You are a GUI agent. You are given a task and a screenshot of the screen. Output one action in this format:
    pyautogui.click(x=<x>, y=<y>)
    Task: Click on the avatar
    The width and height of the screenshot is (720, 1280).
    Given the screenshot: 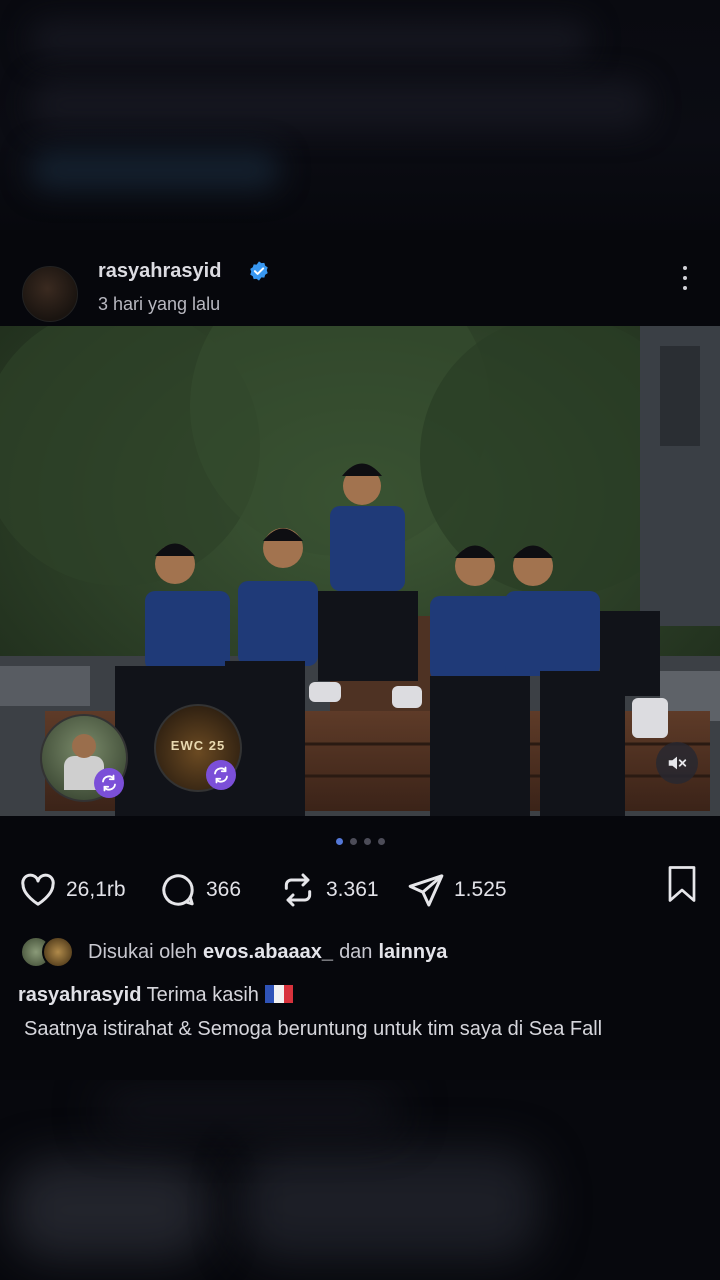 What is the action you would take?
    pyautogui.click(x=50, y=294)
    